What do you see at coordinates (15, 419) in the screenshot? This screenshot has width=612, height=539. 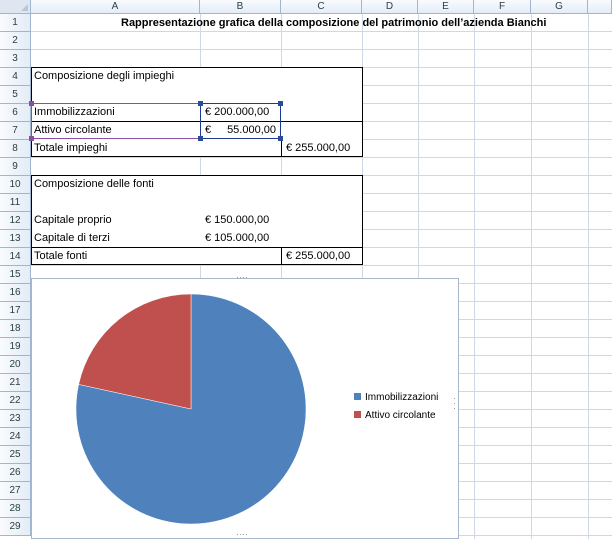 I see `row-header-23: 23` at bounding box center [15, 419].